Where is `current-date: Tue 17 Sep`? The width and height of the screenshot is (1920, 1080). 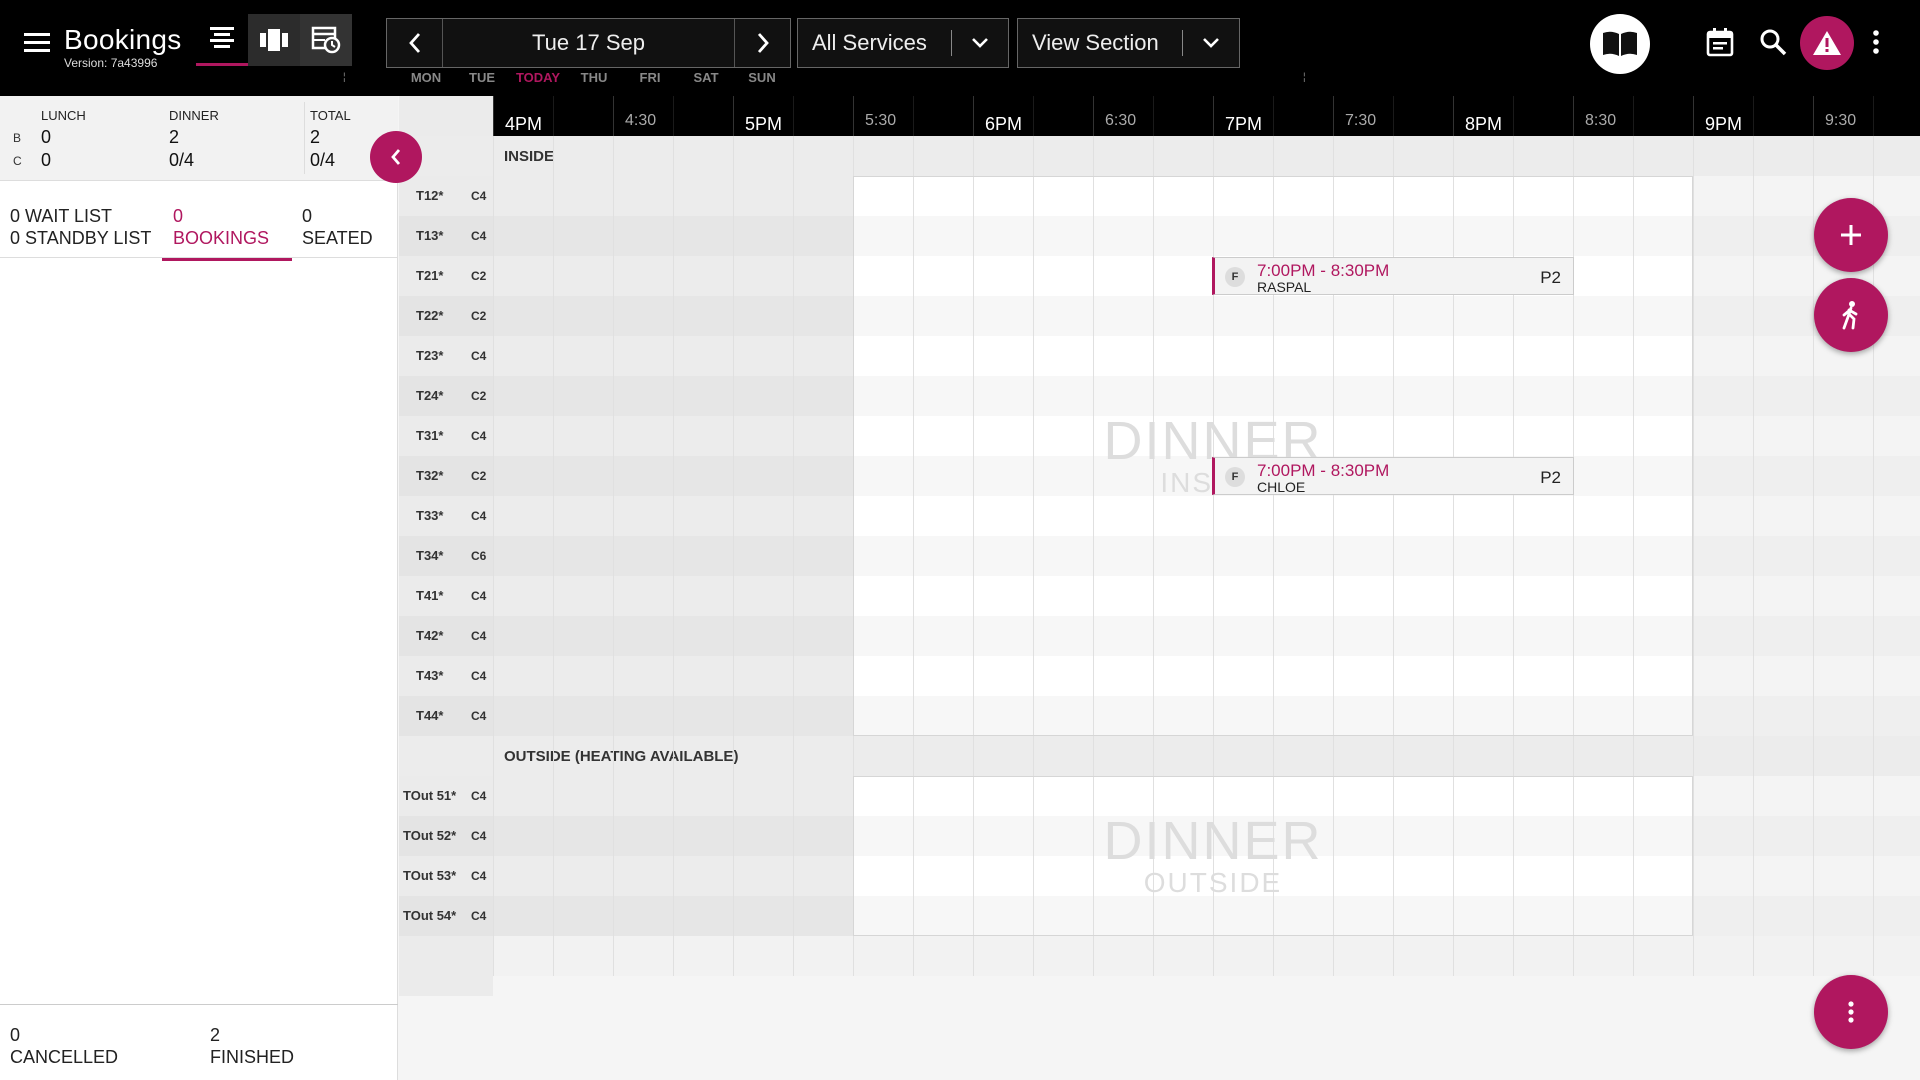
current-date: Tue 17 Sep is located at coordinates (588, 43).